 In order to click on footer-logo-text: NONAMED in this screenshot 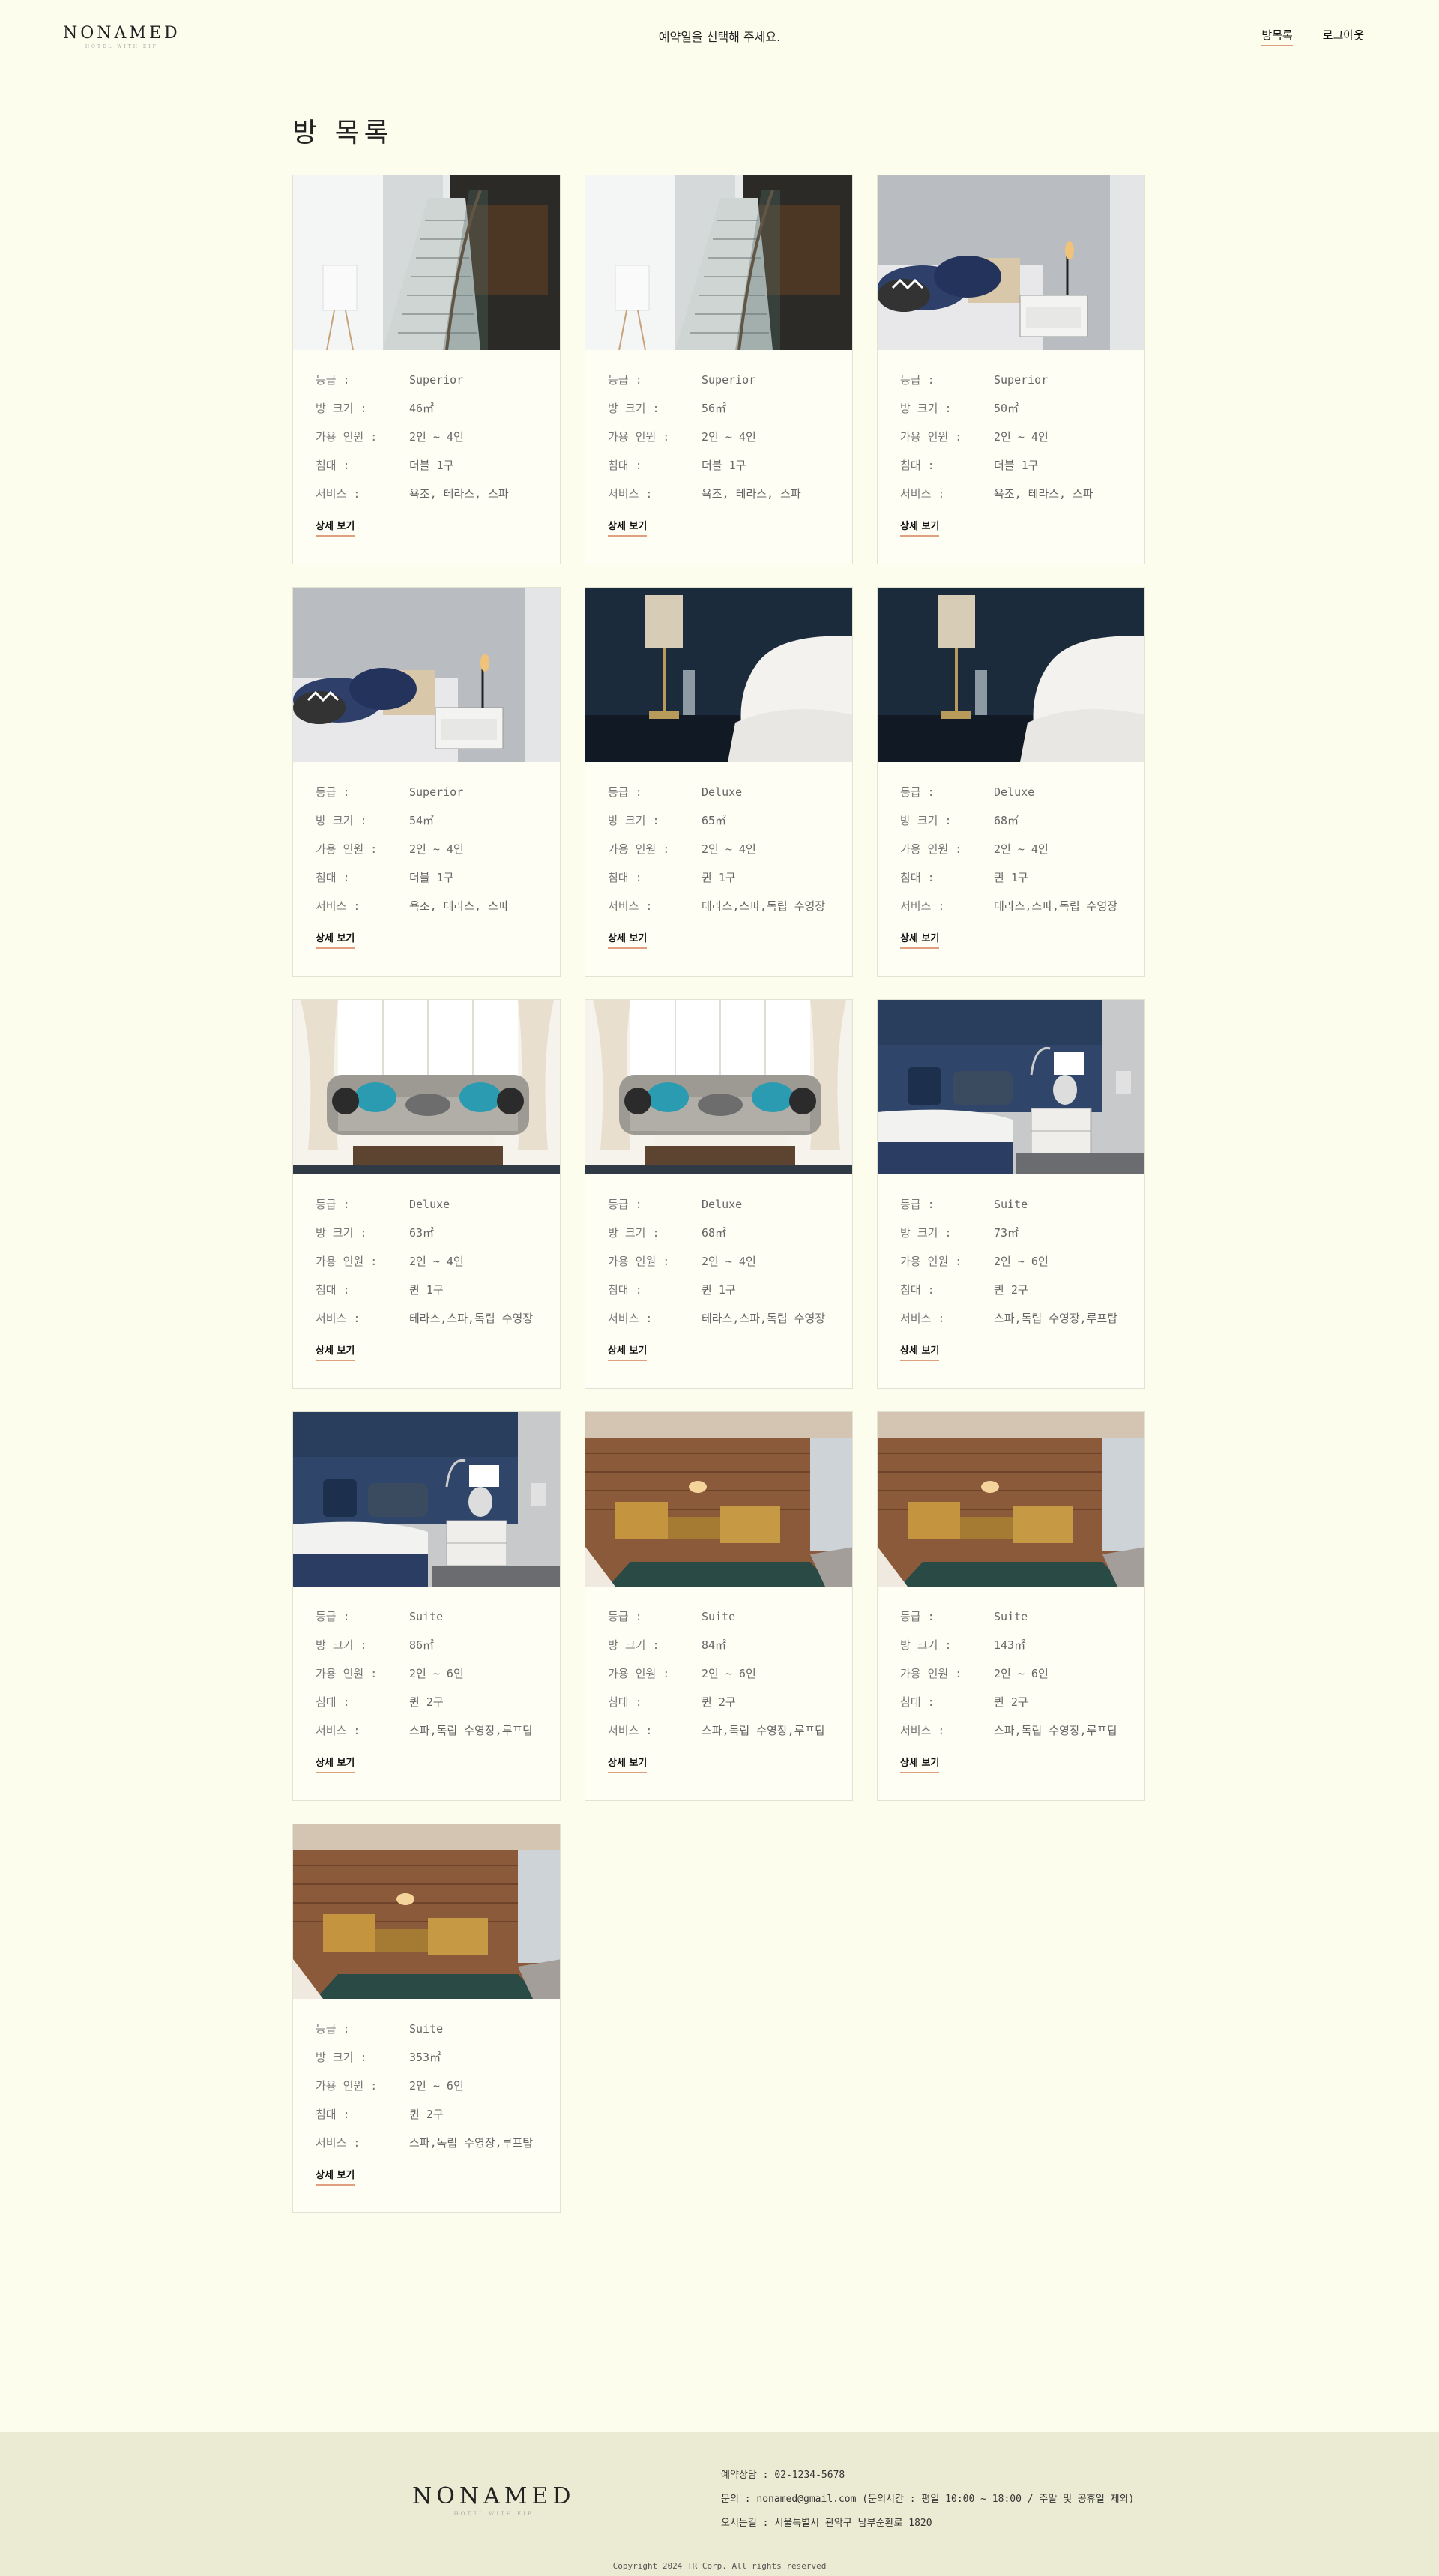, I will do `click(494, 2496)`.